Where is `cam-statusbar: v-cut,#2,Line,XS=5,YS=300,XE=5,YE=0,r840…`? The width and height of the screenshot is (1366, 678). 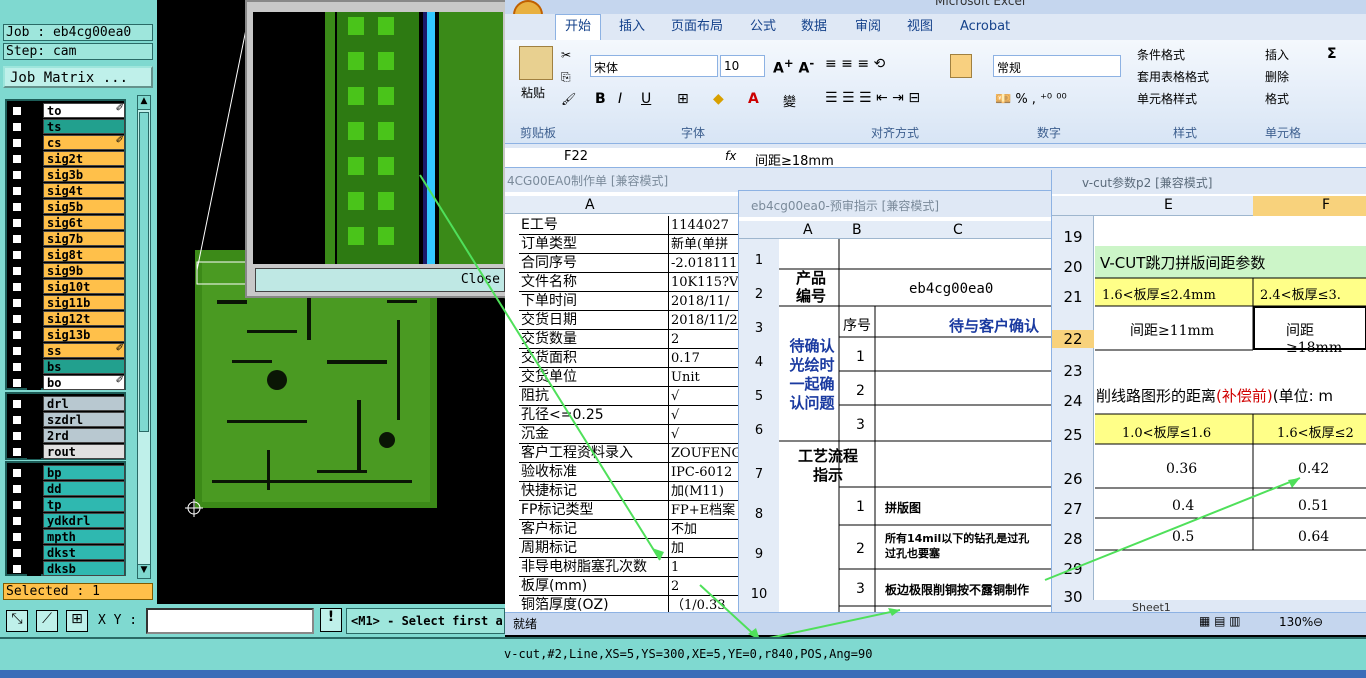 cam-statusbar: v-cut,#2,Line,XS=5,YS=300,XE=5,YE=0,r840… is located at coordinates (683, 653).